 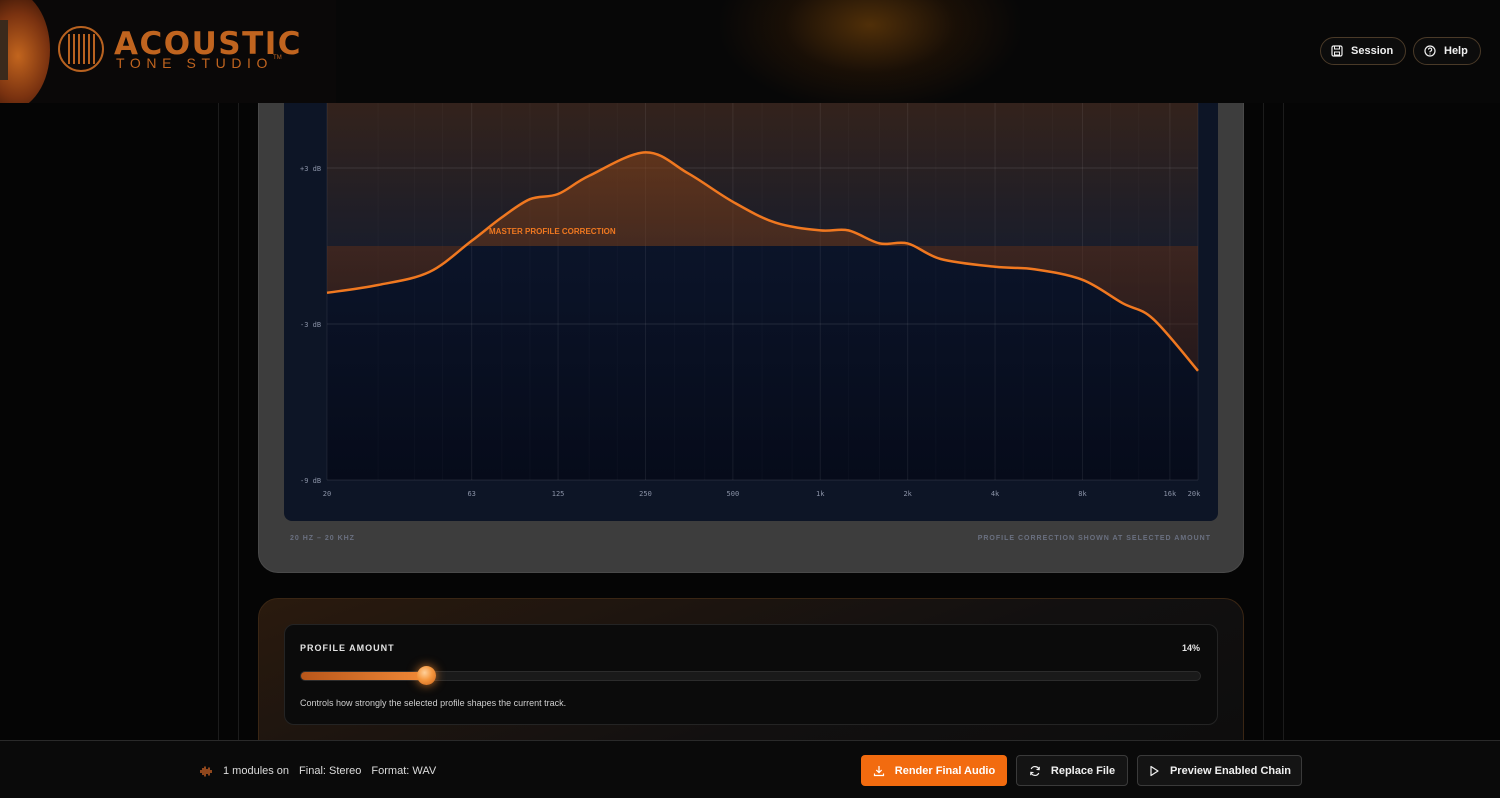 I want to click on left-rail-inner, so click(x=238, y=399).